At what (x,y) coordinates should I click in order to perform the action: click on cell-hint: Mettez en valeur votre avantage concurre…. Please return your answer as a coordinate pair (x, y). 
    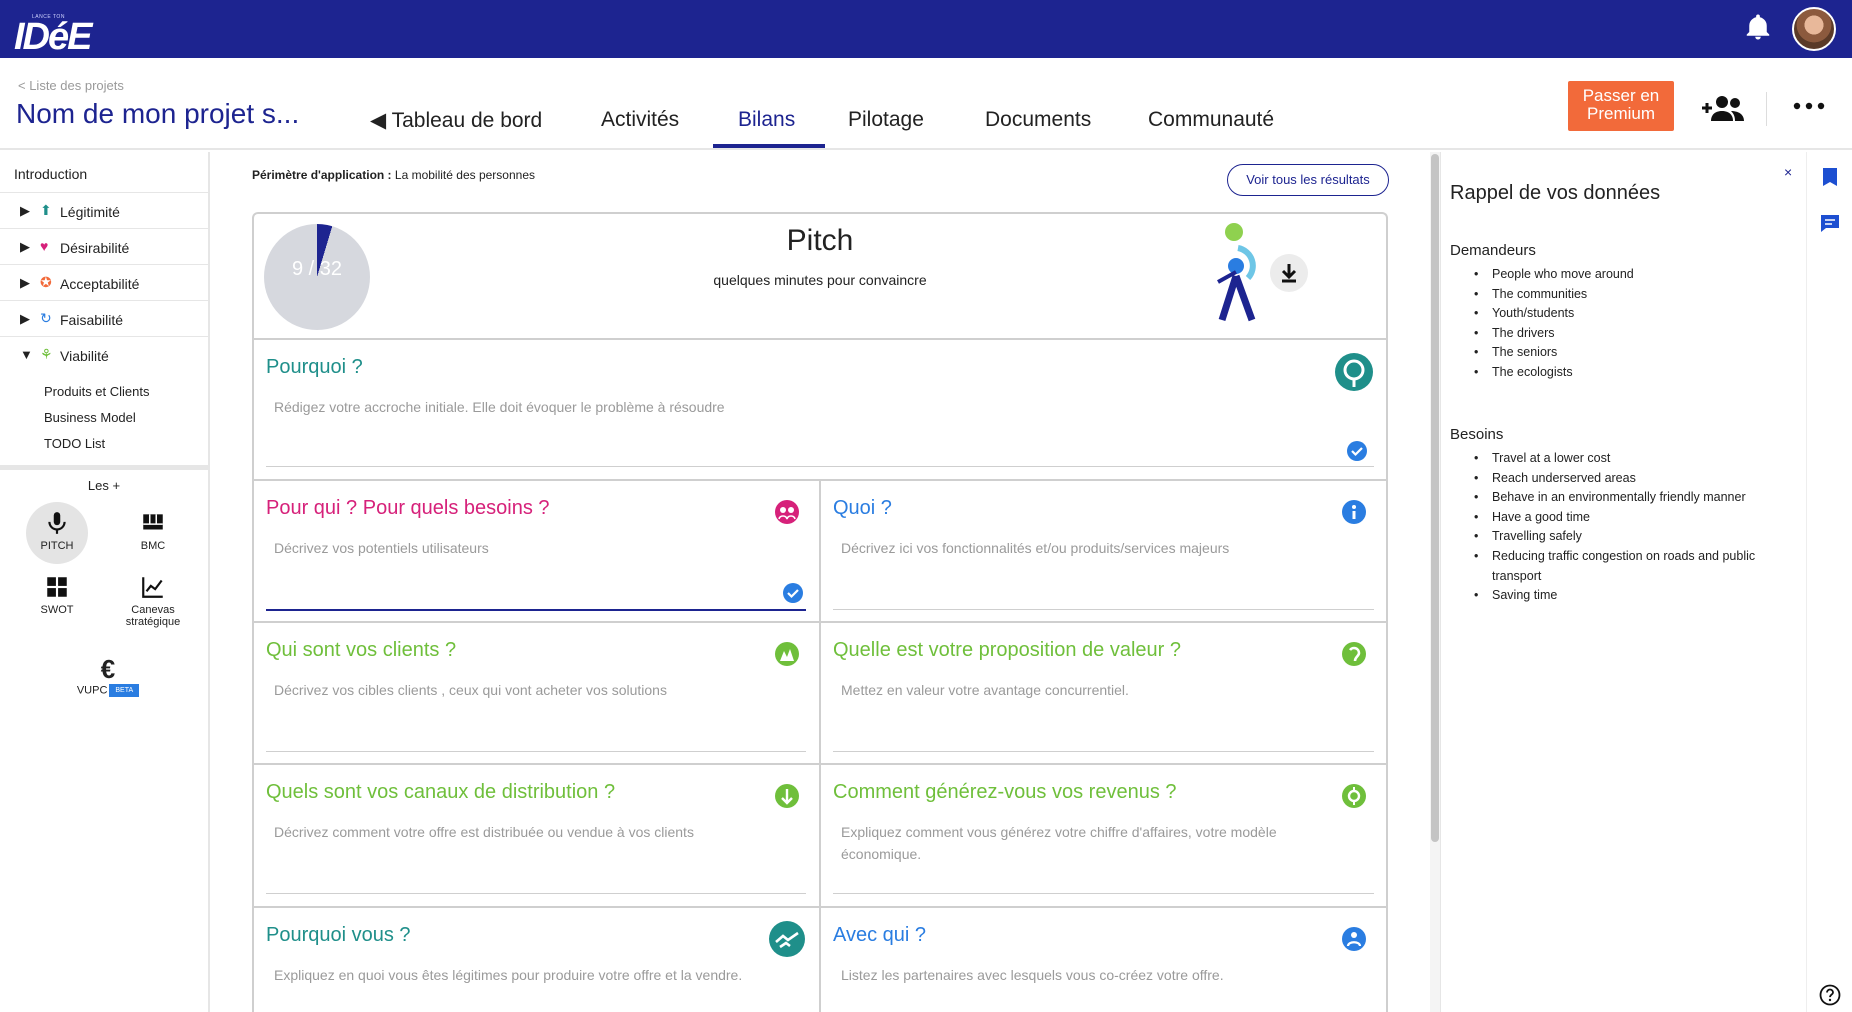
    Looking at the image, I should click on (985, 690).